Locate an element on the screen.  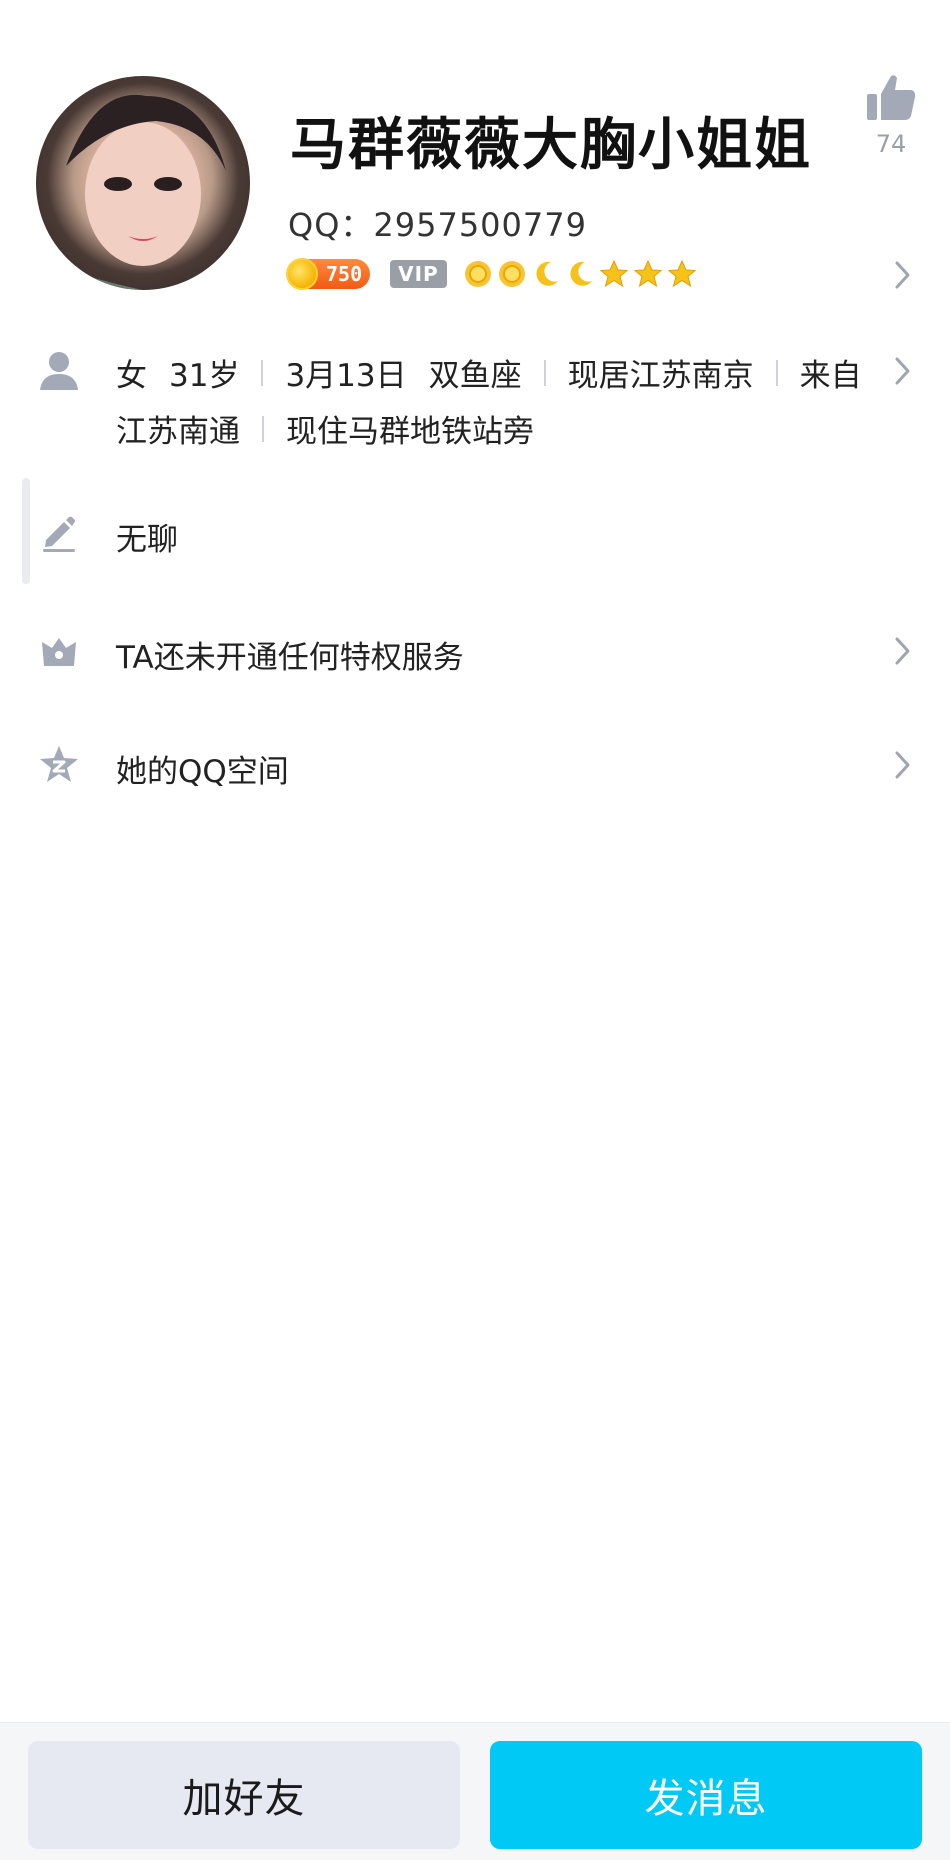
zodiac: 双鱼座 is located at coordinates (475, 376).